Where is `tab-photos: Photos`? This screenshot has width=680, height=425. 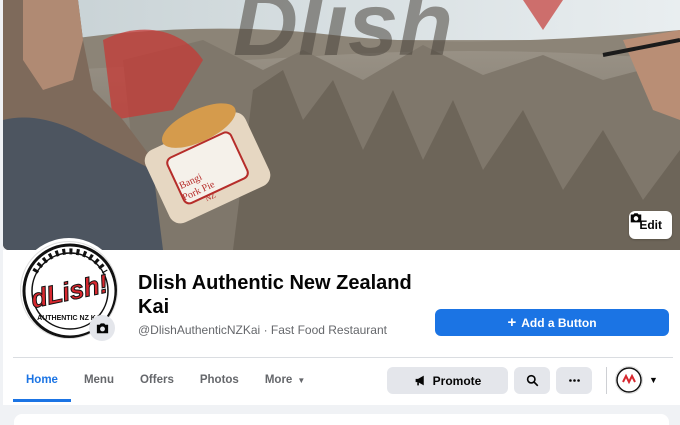
tab-photos: Photos is located at coordinates (219, 380).